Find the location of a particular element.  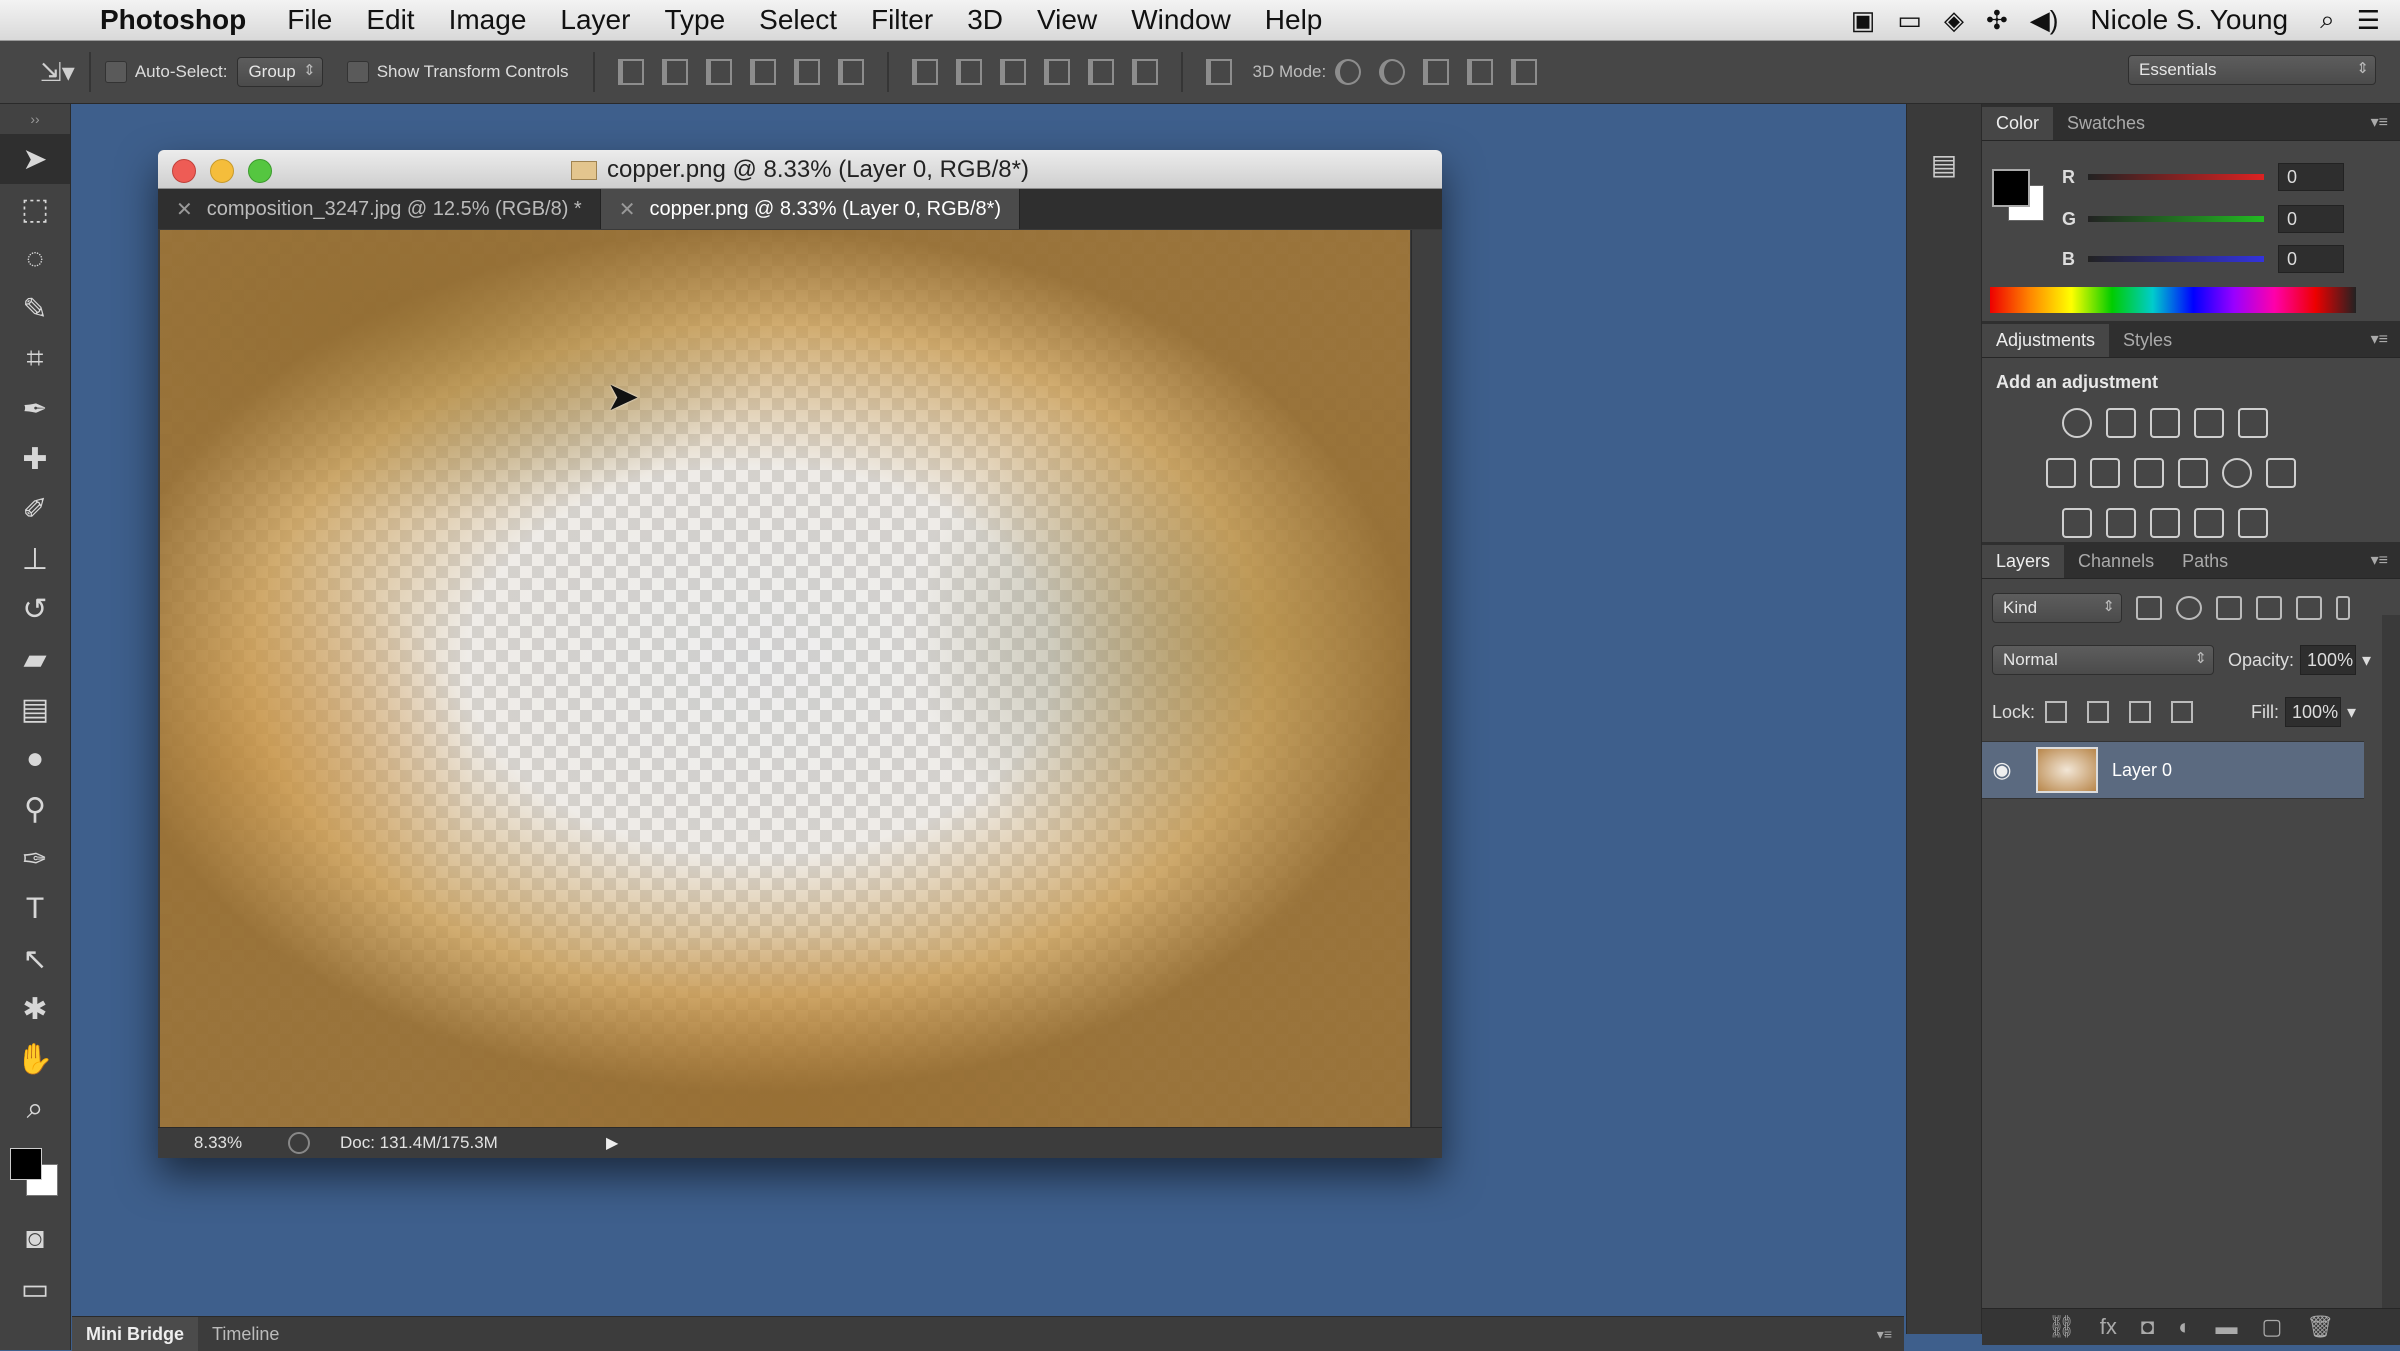

3d-scale-icon is located at coordinates (1524, 72).